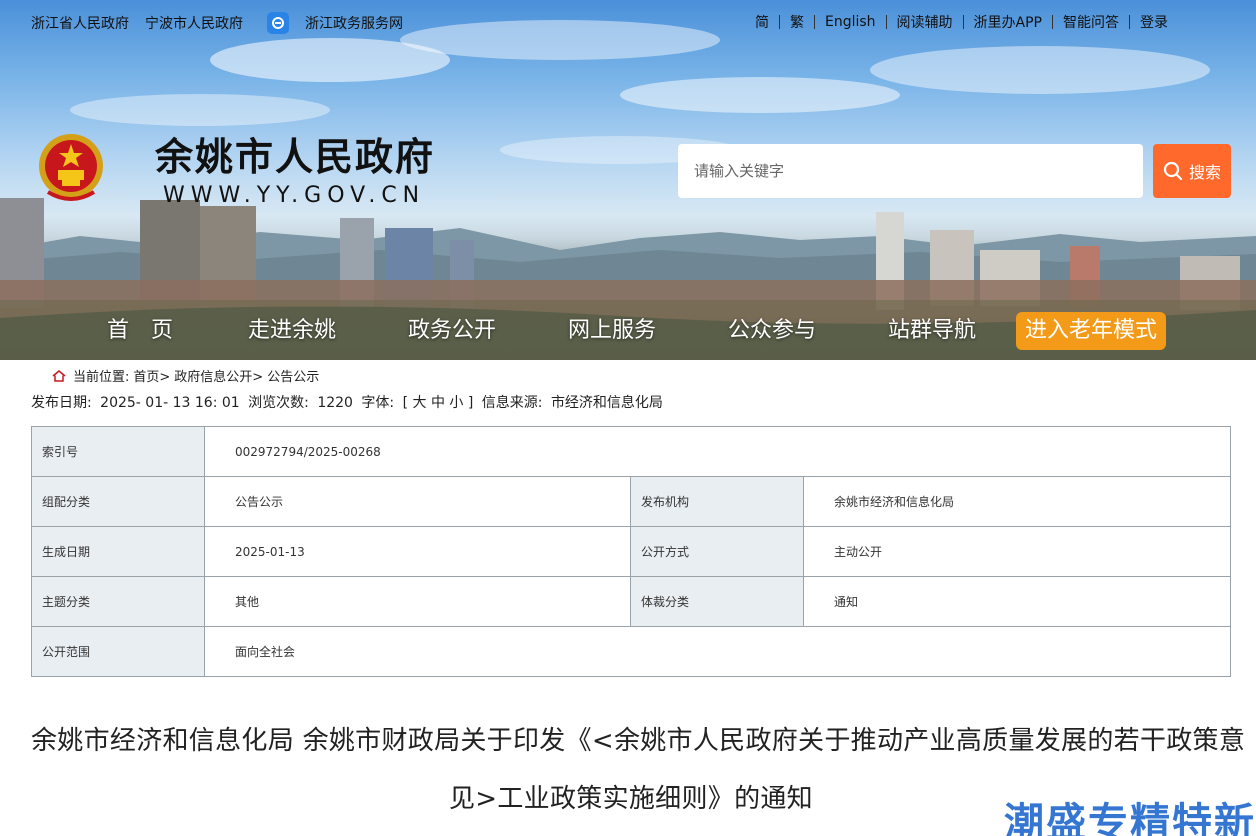  I want to click on table-row: 生成日期 2025-01-13 公开方式 主动公开, so click(631, 551).